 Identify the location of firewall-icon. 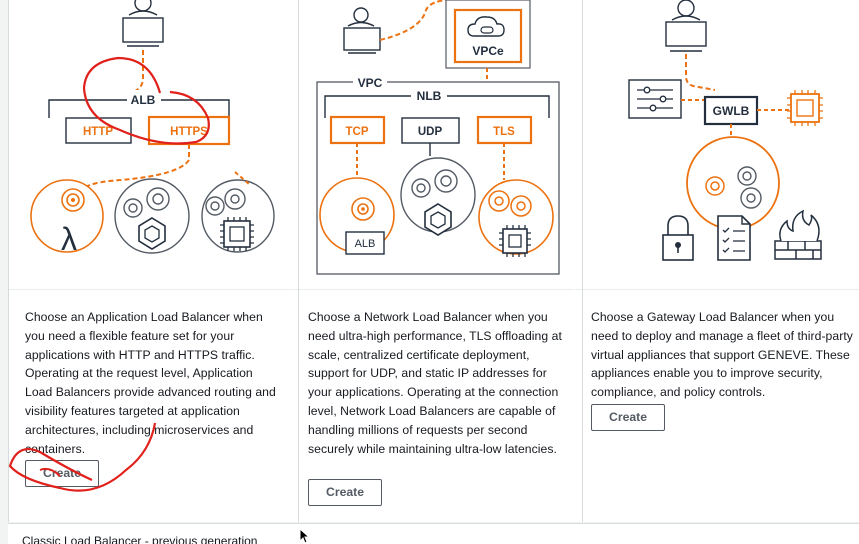
(798, 234).